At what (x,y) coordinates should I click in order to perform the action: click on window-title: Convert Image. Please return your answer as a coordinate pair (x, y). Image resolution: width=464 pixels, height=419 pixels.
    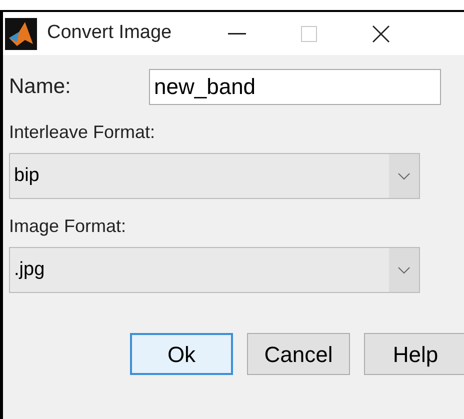
    Looking at the image, I should click on (110, 33).